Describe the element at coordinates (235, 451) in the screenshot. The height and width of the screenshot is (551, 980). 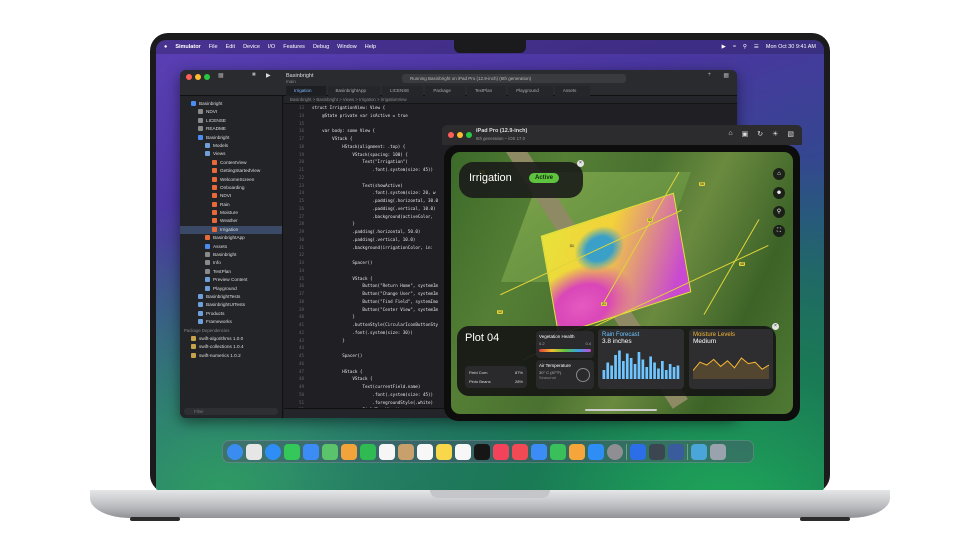
I see `finder-icon` at that location.